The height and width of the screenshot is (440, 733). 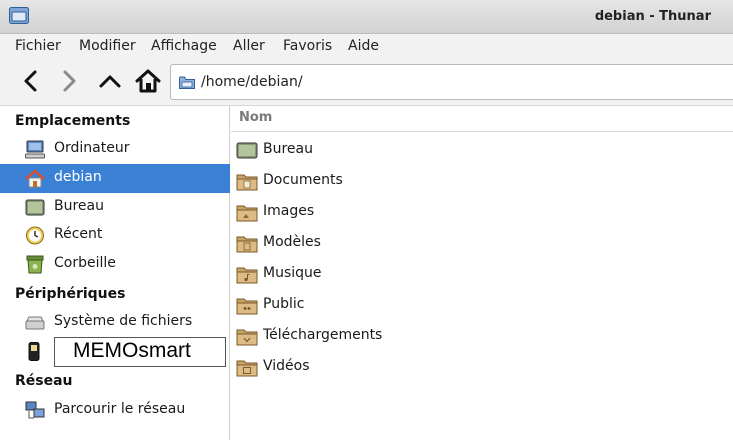 I want to click on menu-aide: Aide, so click(x=363, y=46).